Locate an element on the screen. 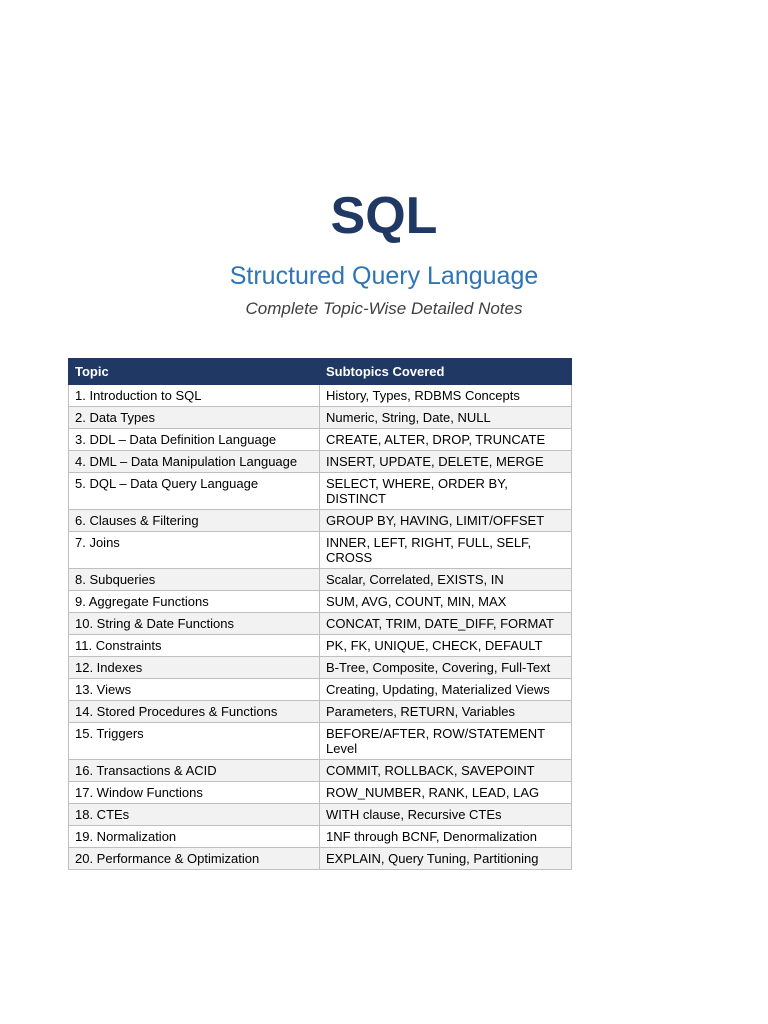  topic-cell: 4. DML – Data Manipulation Language is located at coordinates (194, 461).